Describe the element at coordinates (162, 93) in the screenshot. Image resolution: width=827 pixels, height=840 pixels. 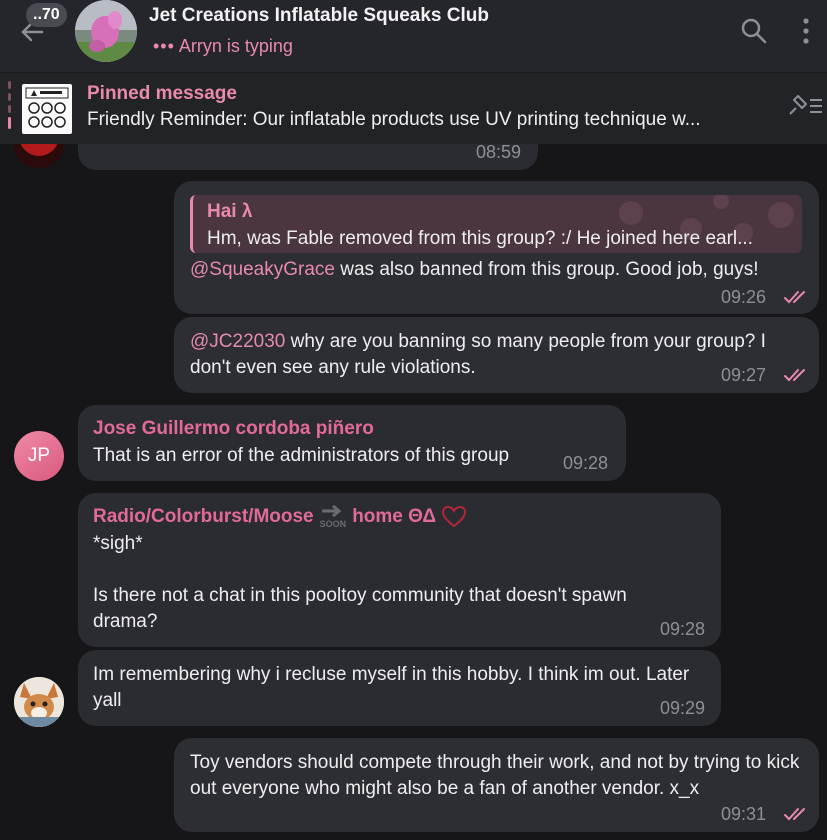
I see `pinned-title: Pinned message` at that location.